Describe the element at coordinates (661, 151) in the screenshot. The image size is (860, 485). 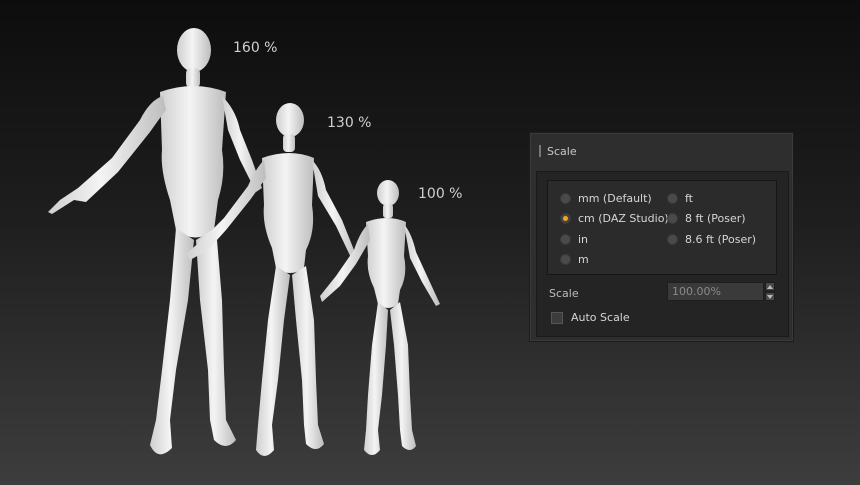
I see `panel-header: Scale` at that location.